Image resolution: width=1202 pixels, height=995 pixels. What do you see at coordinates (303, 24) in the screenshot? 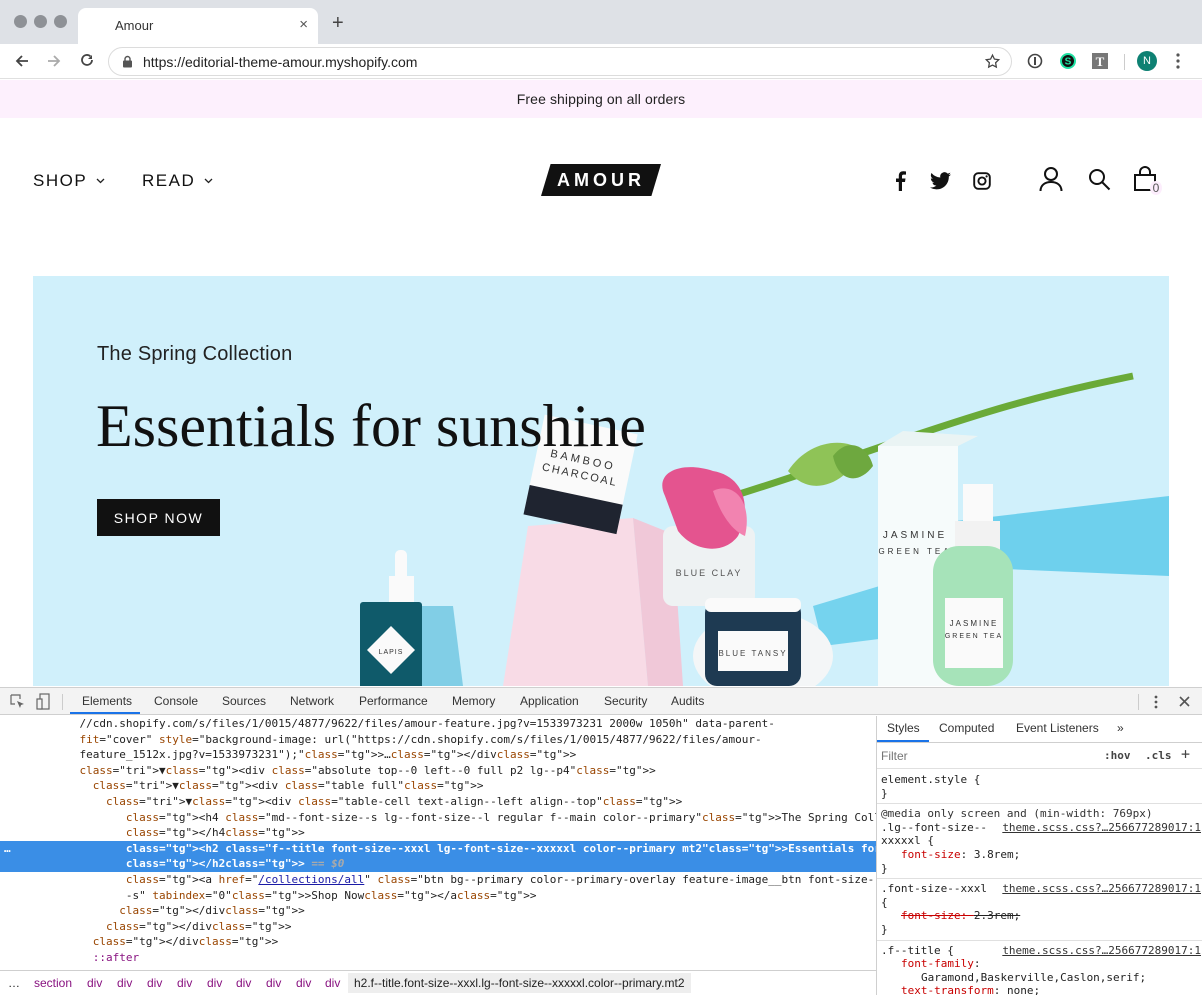
I see `tab-close-icon: ×` at bounding box center [303, 24].